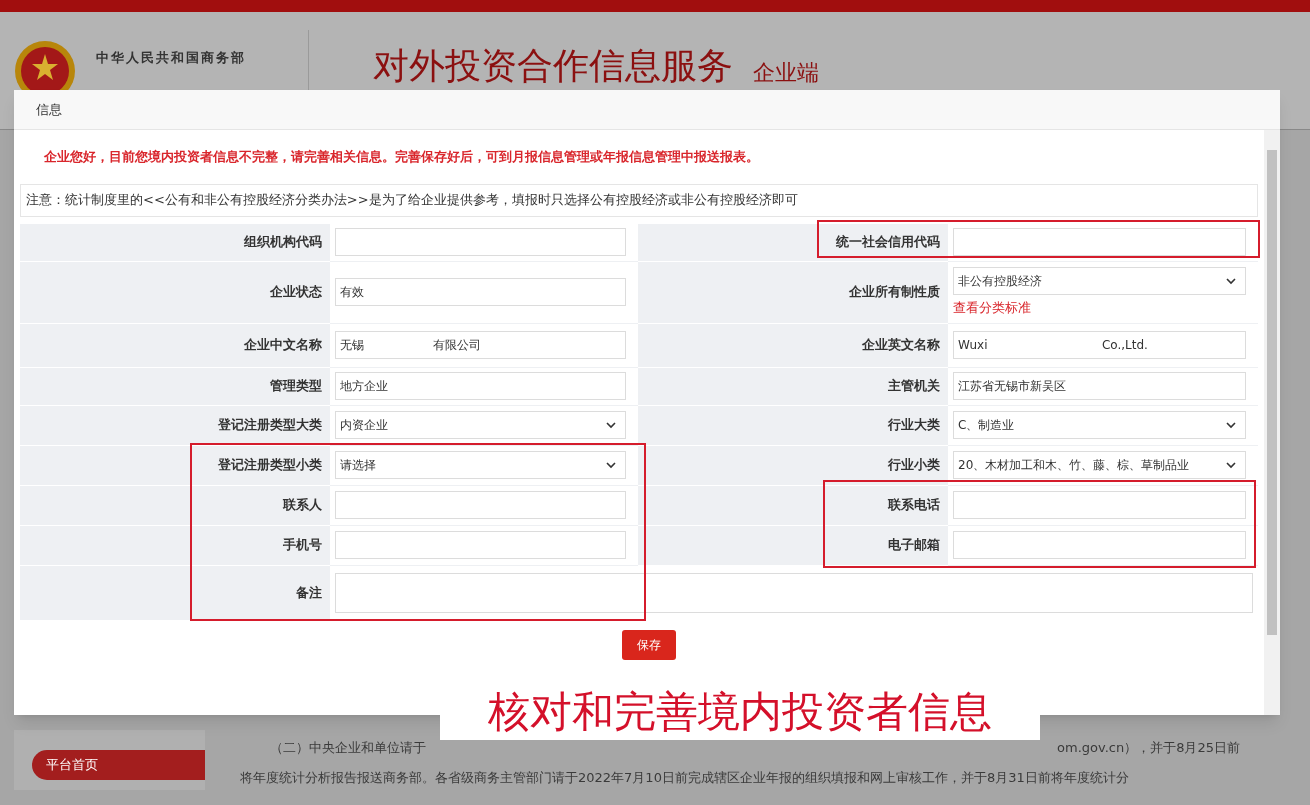 The image size is (1310, 805). Describe the element at coordinates (175, 292) in the screenshot. I see `field-label: 企业状态` at that location.